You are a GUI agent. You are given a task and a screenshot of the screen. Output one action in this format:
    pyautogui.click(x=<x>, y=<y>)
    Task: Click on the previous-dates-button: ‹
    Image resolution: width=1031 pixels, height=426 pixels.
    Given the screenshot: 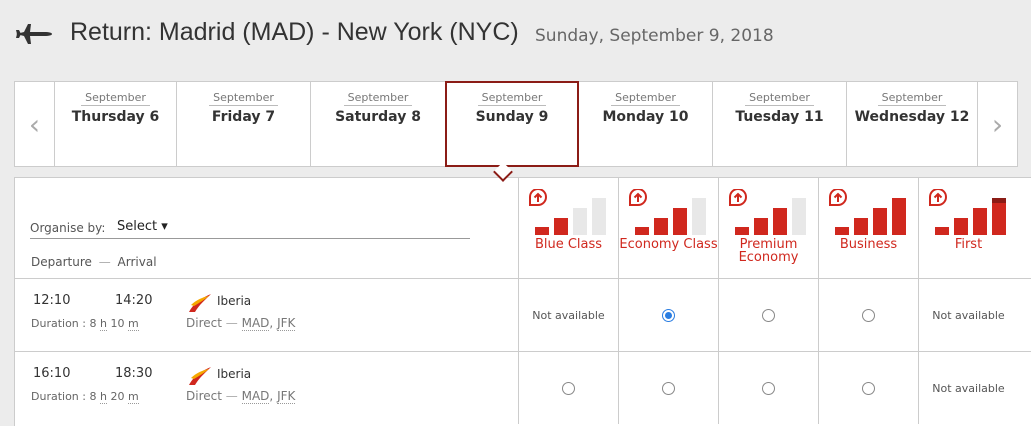 What is the action you would take?
    pyautogui.click(x=35, y=124)
    